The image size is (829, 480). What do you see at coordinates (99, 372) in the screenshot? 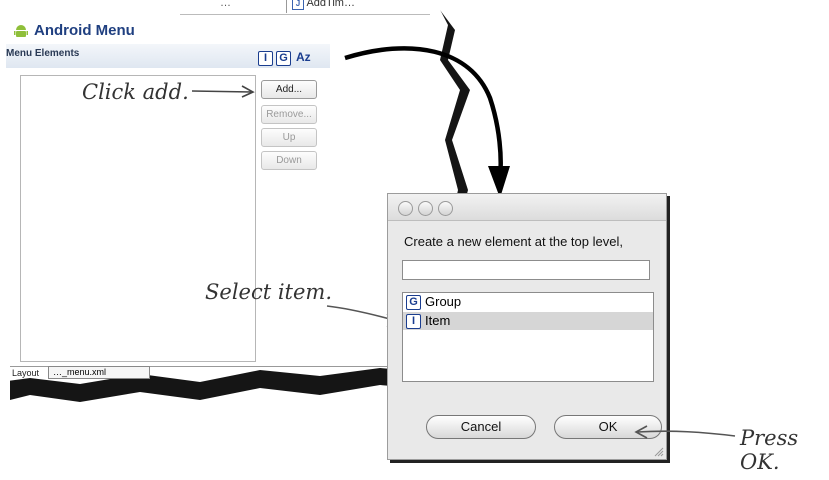
I see `menu-xml-tab: …_menu.xml` at bounding box center [99, 372].